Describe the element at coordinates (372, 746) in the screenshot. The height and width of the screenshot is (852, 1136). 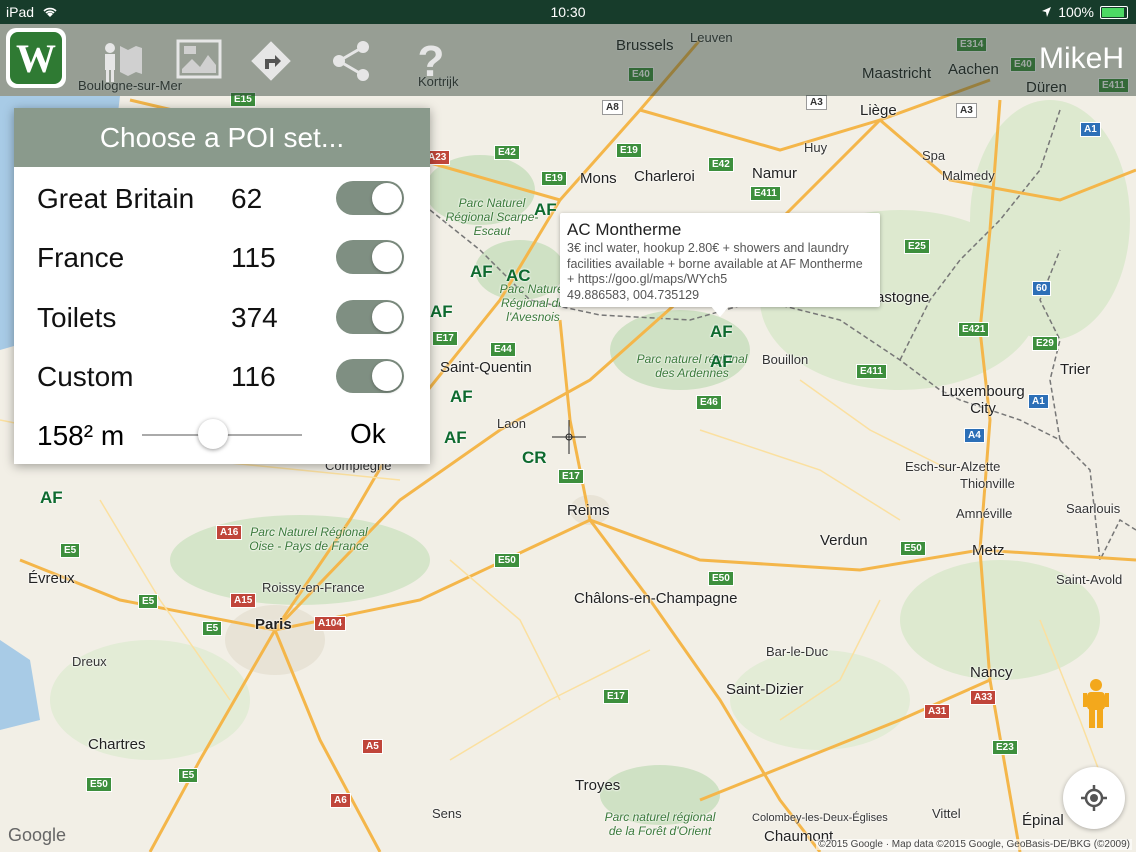
I see `road-shield: A5` at that location.